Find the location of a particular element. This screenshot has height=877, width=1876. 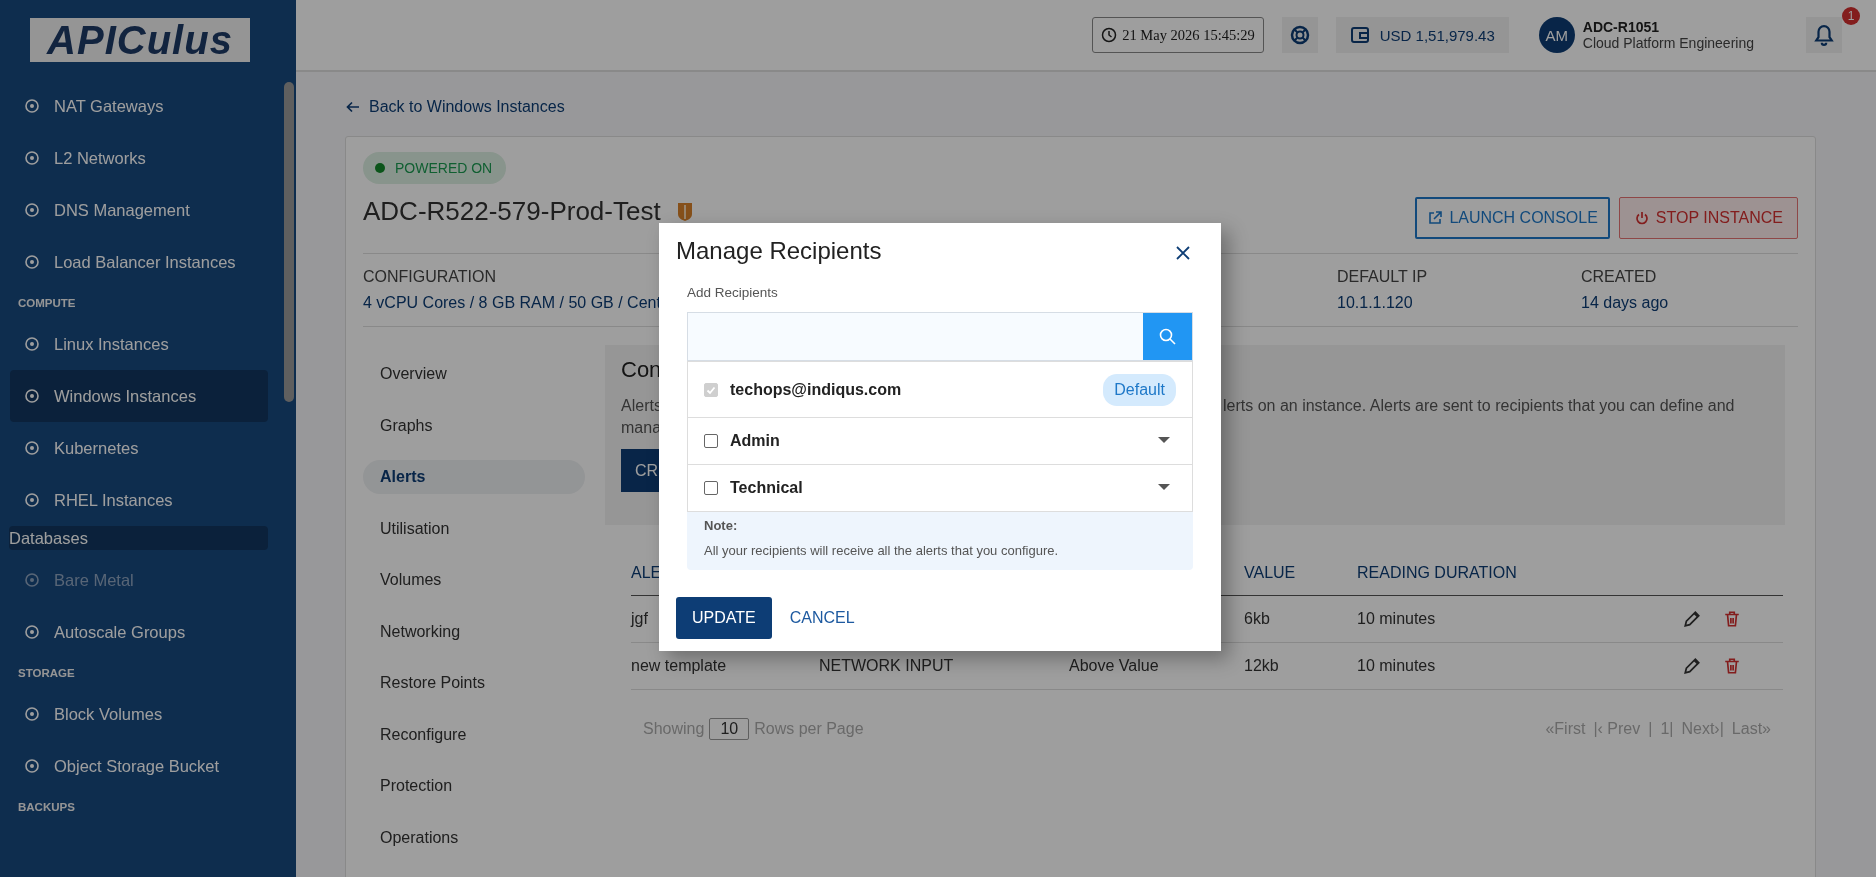

notifications-button is located at coordinates (1824, 35).